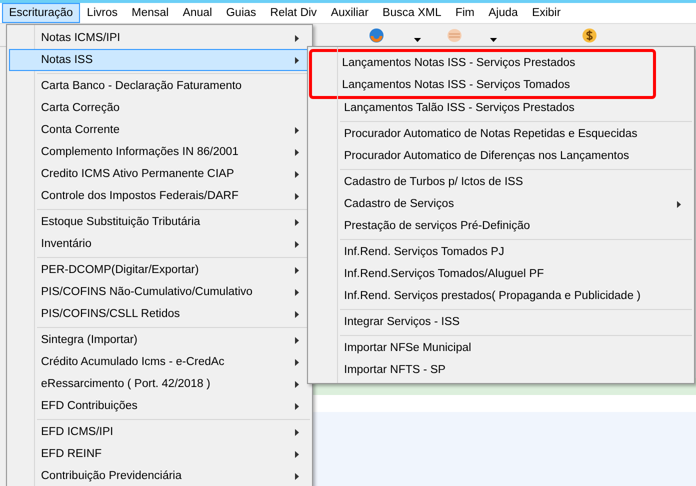  Describe the element at coordinates (501, 370) in the screenshot. I see `menu-item: Importar NFTS - SP` at that location.